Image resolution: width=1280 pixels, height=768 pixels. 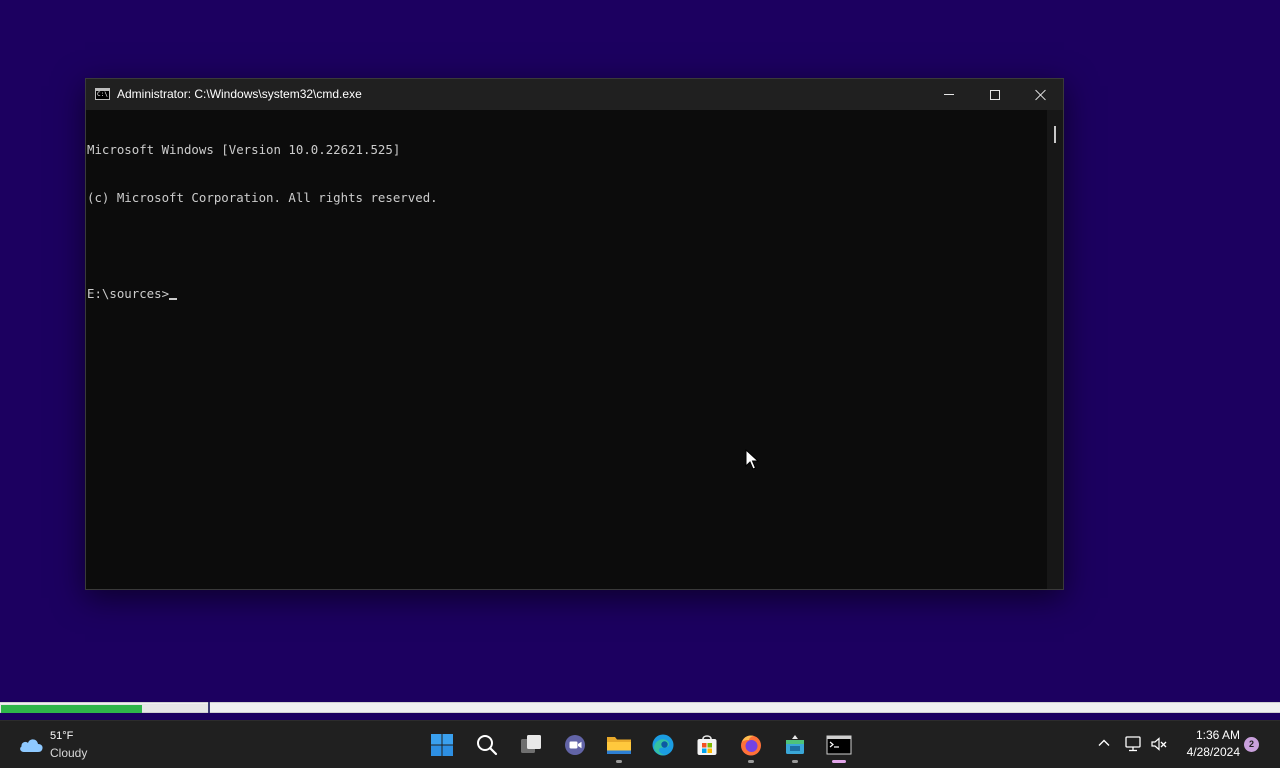 I want to click on terminal-button, so click(x=839, y=746).